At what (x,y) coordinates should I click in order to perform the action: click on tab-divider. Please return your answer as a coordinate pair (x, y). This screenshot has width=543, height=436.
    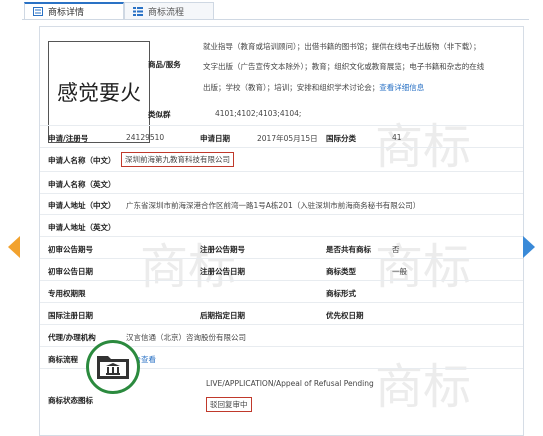
    Looking at the image, I should click on (275, 19).